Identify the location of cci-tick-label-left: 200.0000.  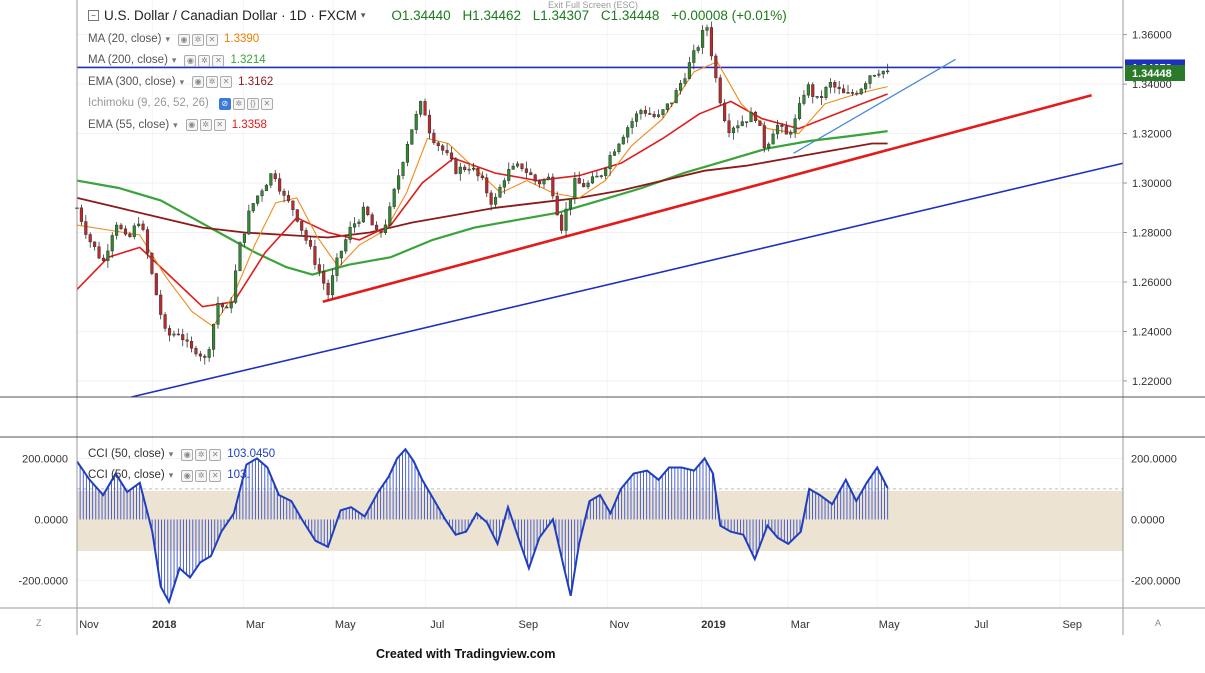
(45, 459).